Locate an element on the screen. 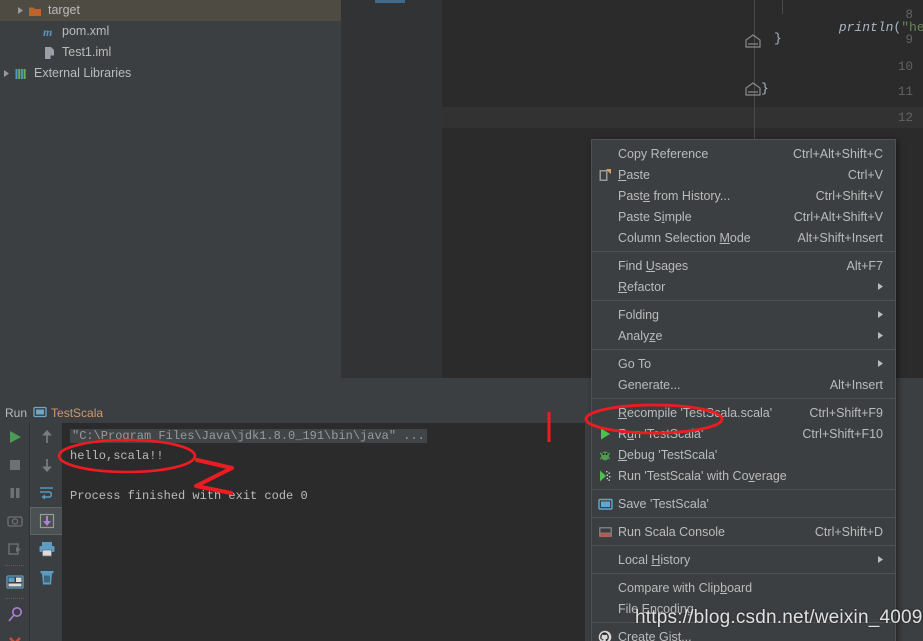 This screenshot has height=641, width=923. menu-item-shortcut: Ctrl+Alt+Shift+C is located at coordinates (838, 153).